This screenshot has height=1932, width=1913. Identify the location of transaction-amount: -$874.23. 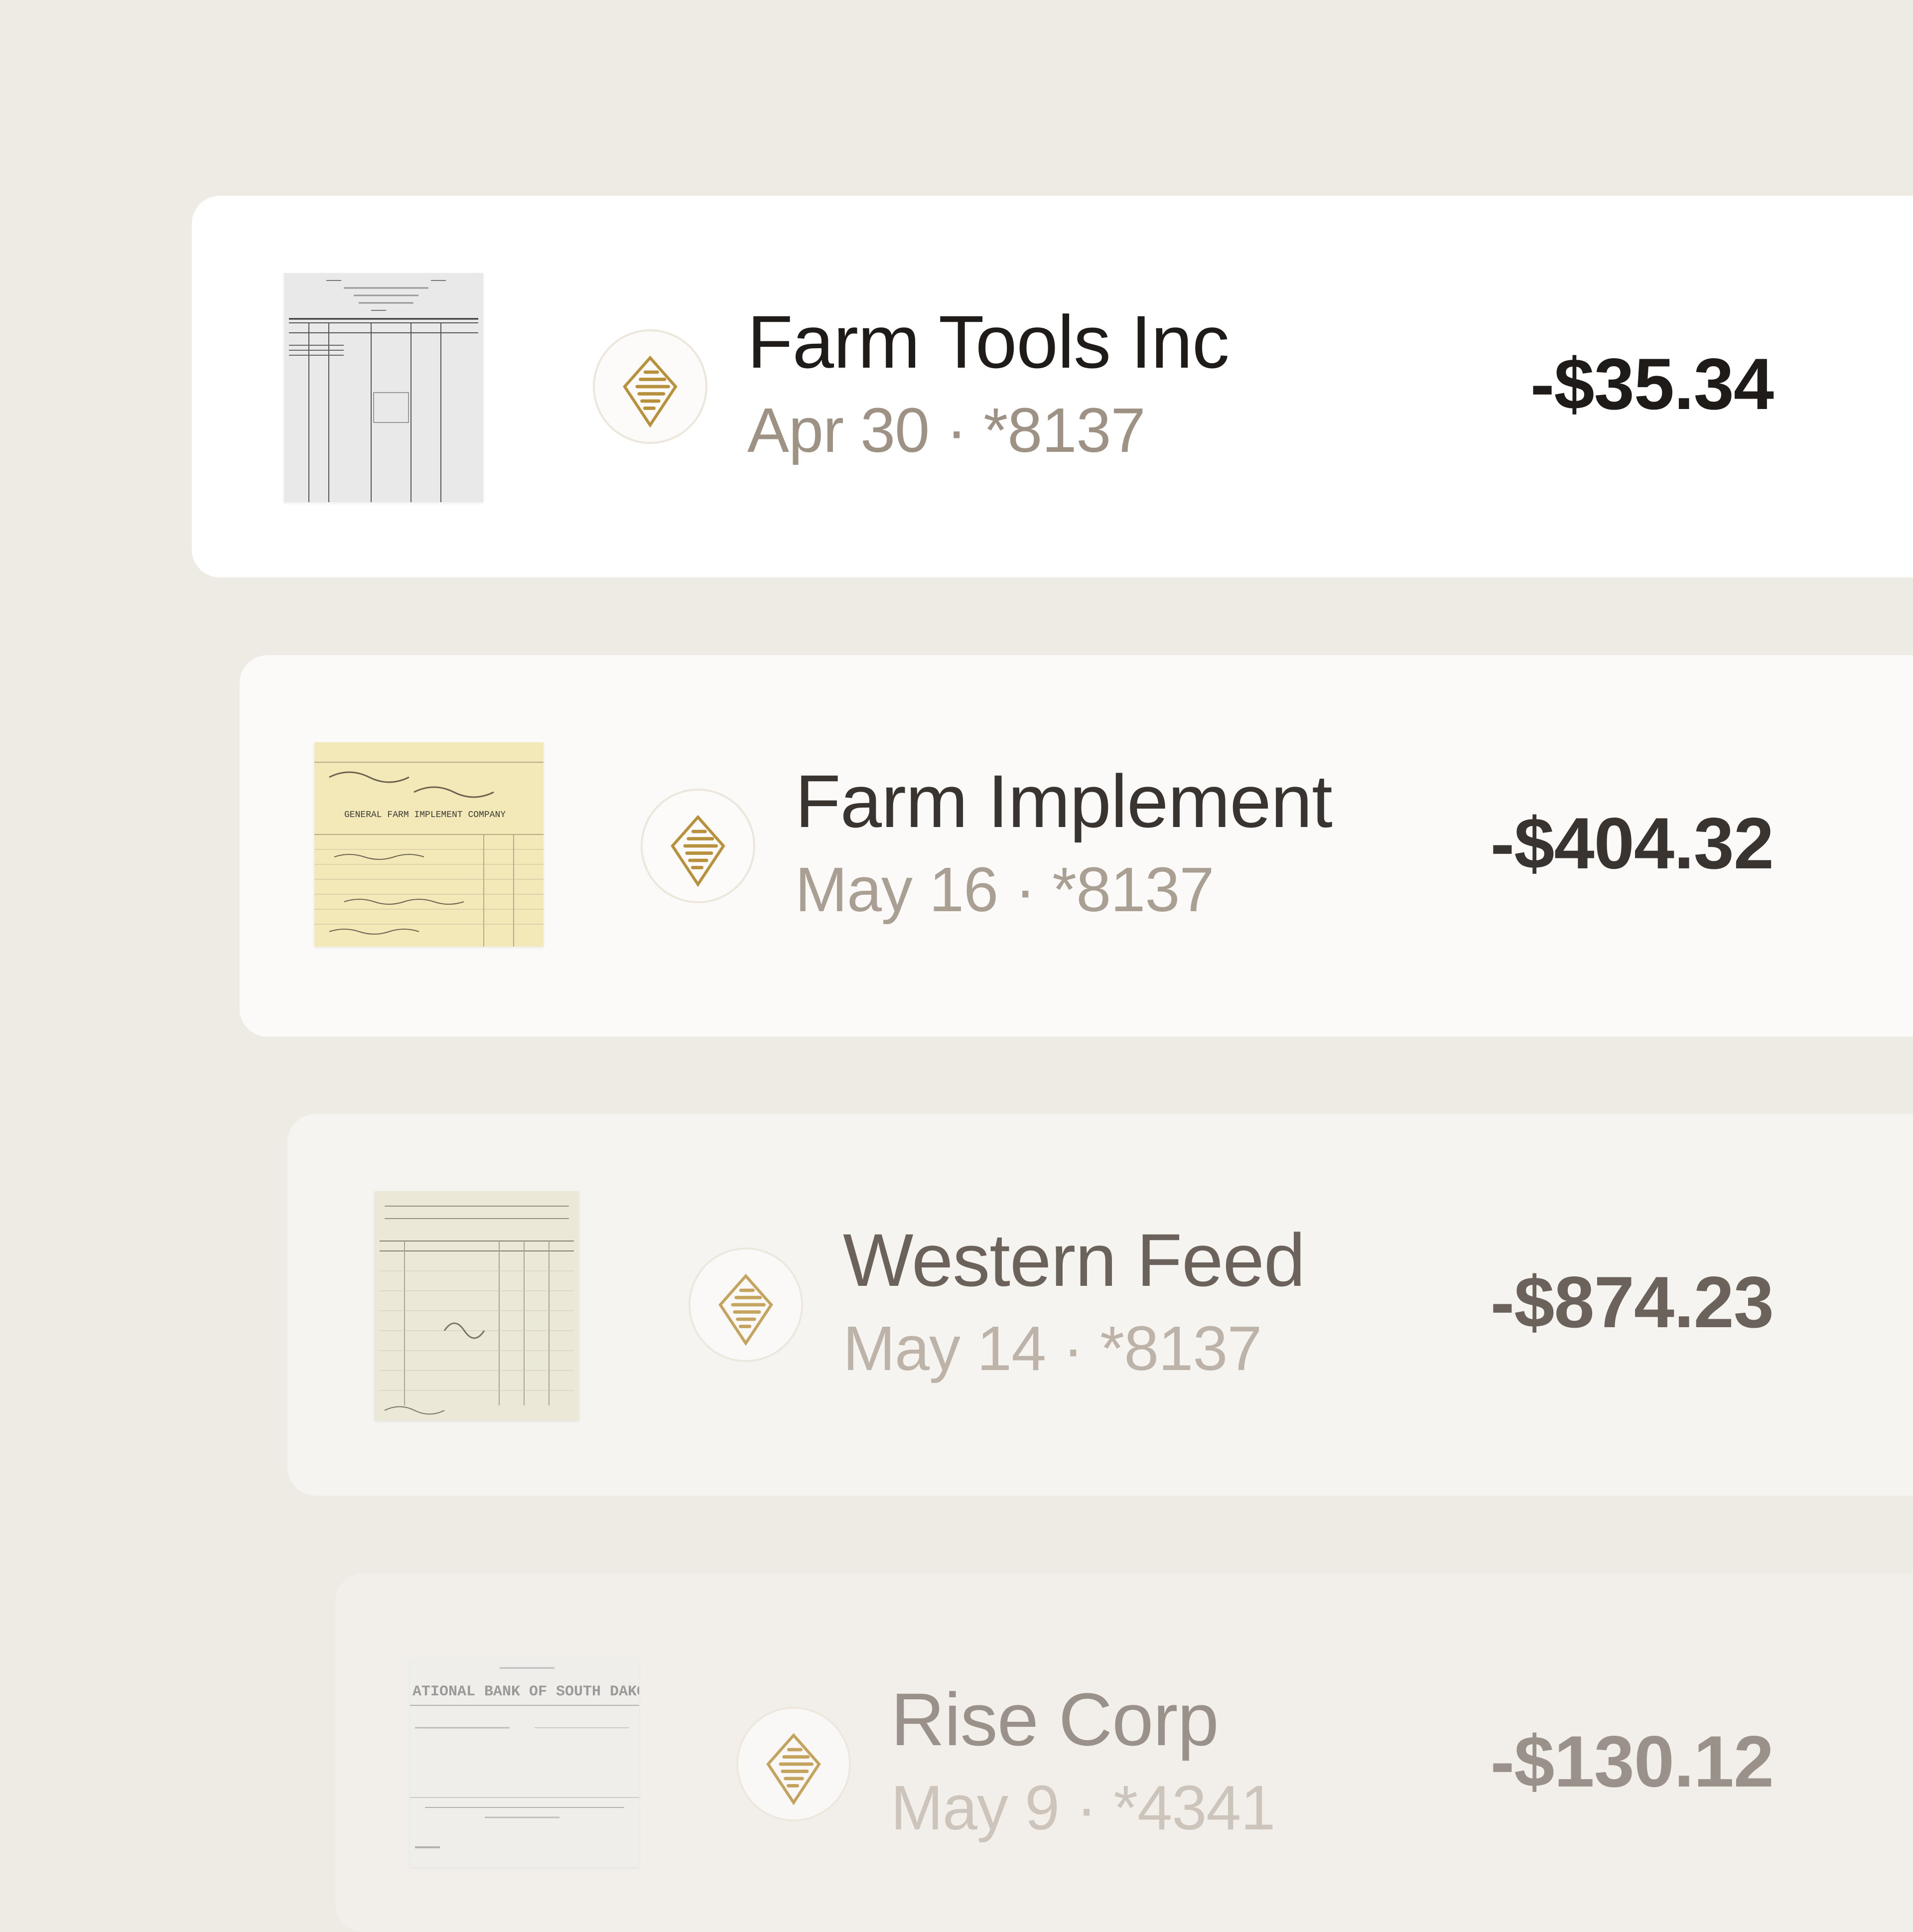
(1632, 1302).